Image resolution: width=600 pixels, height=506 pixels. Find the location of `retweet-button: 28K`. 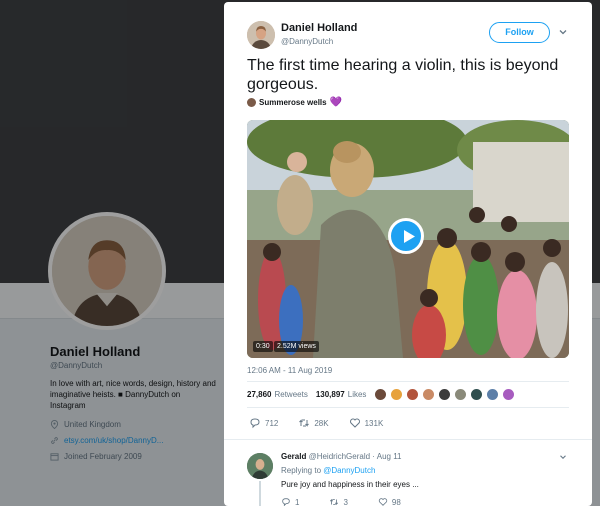

retweet-button: 28K is located at coordinates (313, 423).